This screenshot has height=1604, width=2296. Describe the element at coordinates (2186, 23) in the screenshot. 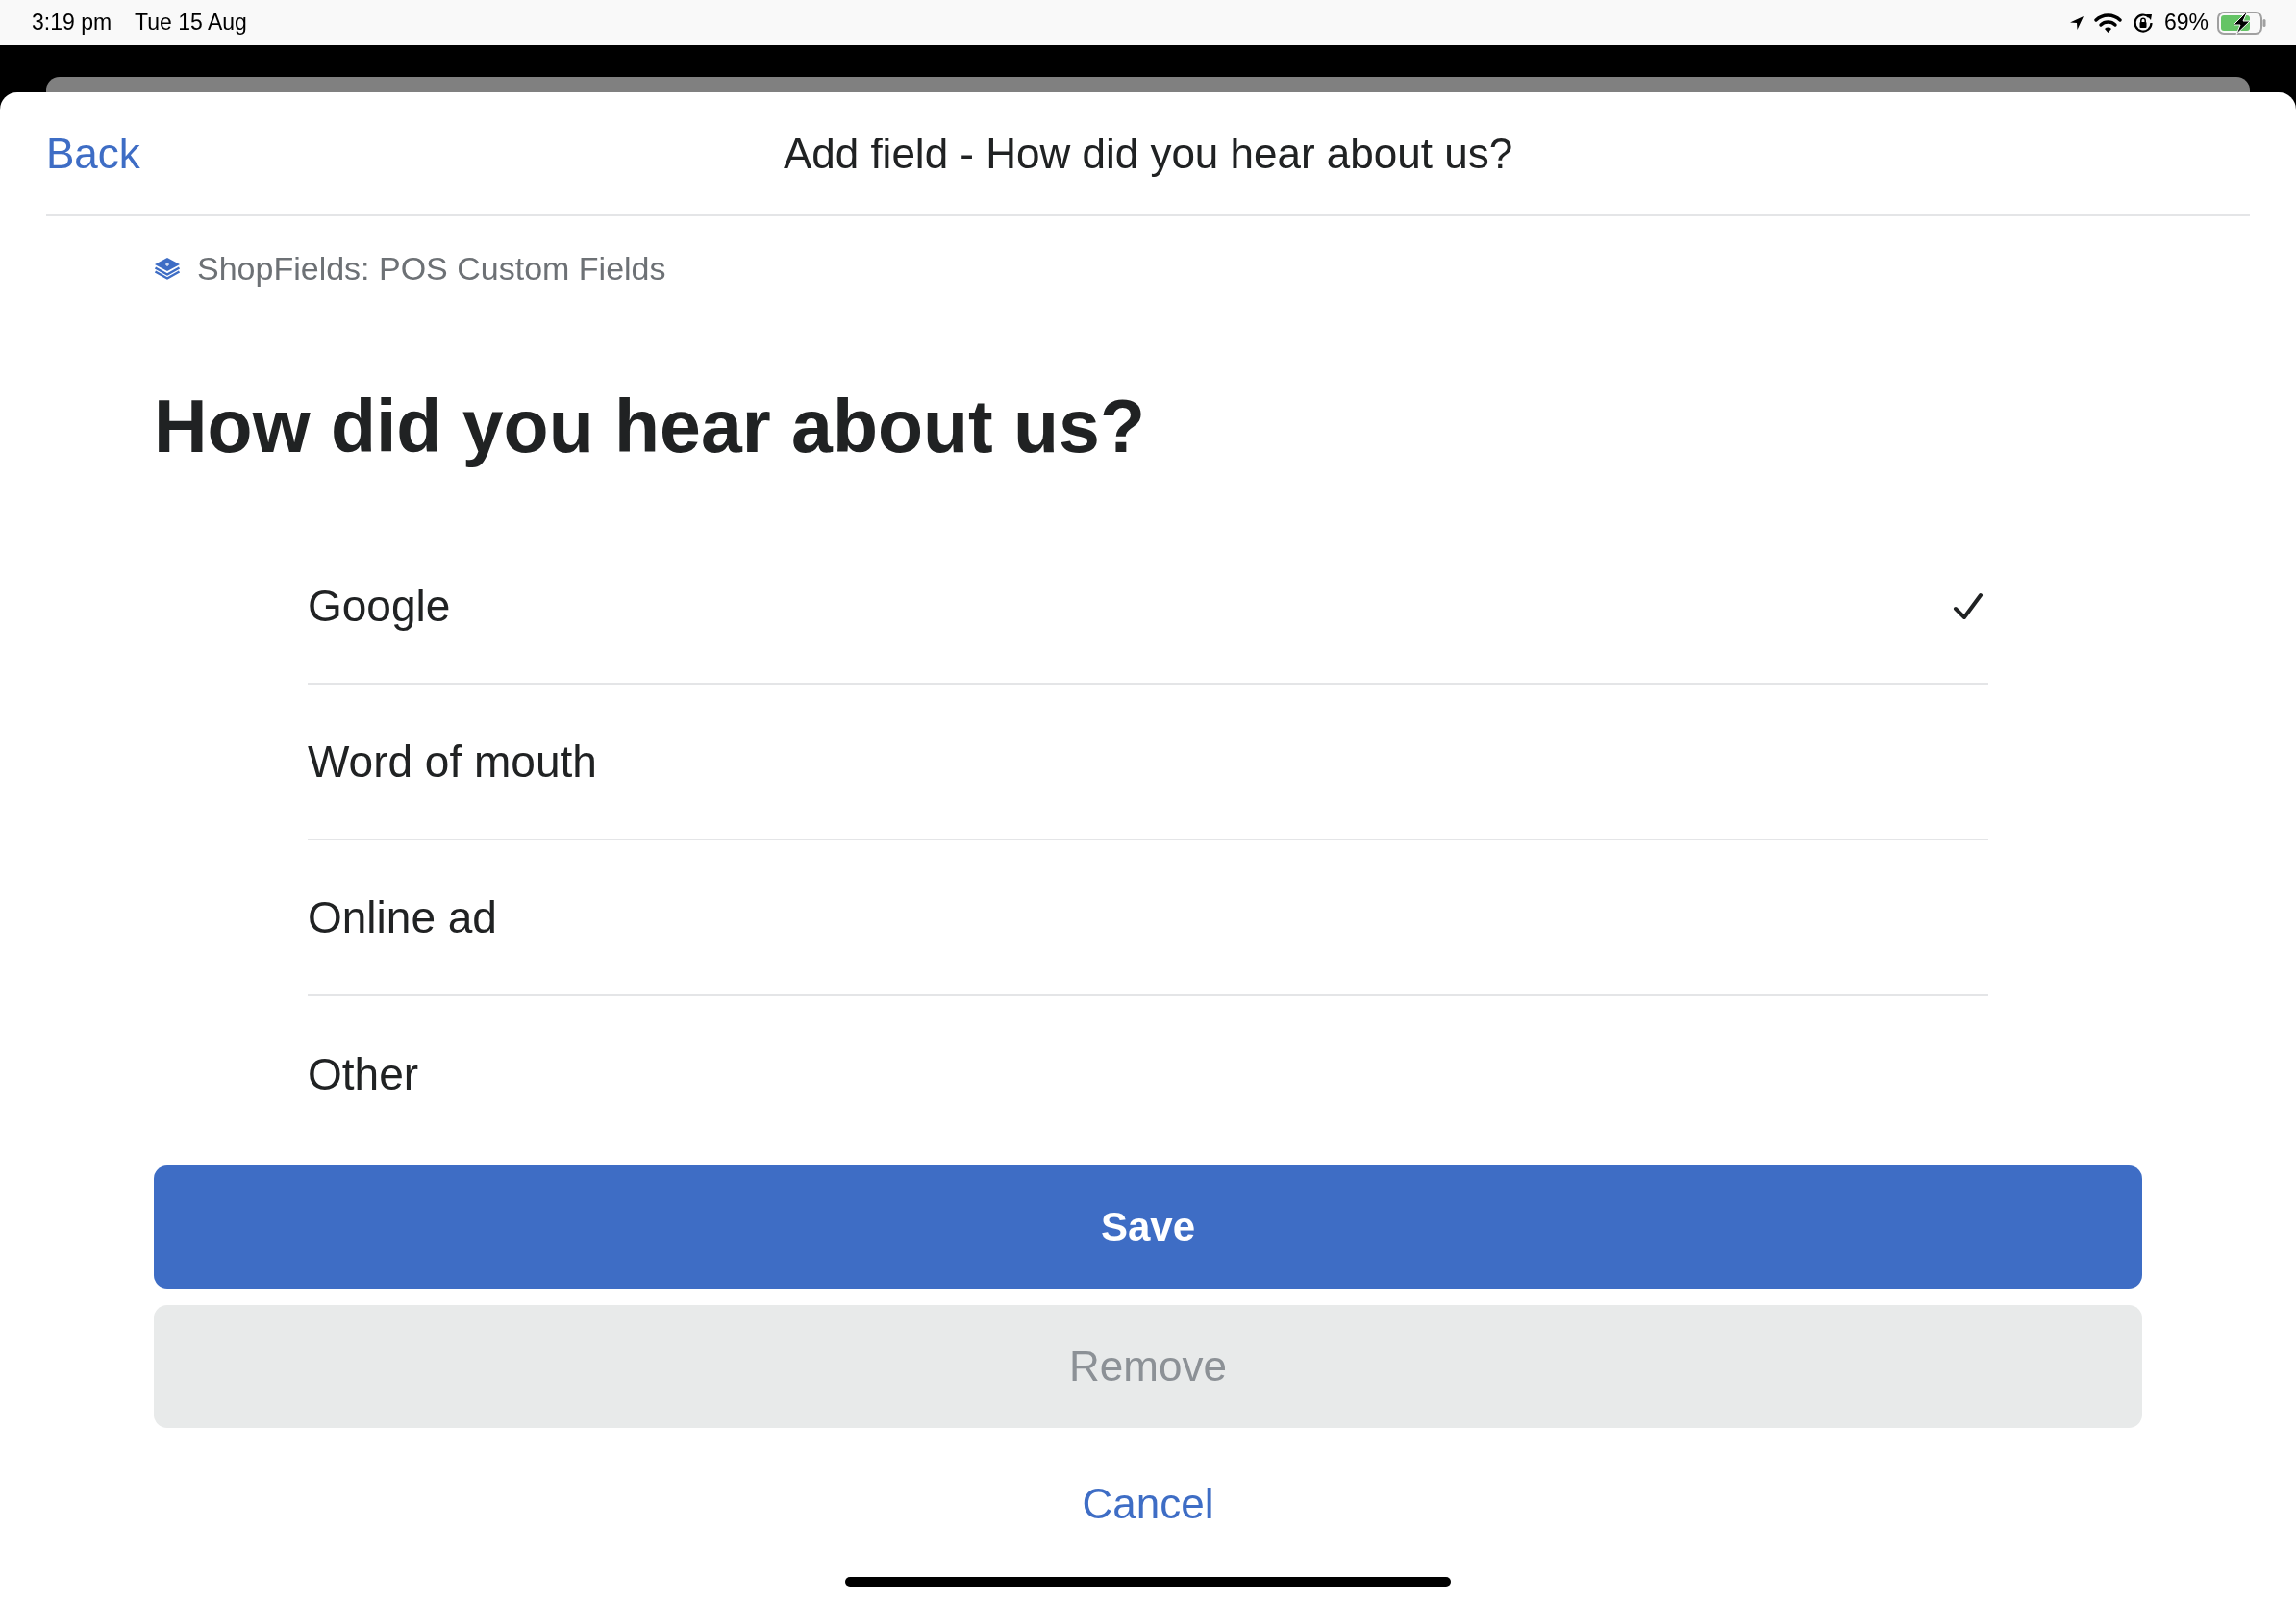

I see `battery-percentage: 69%` at that location.